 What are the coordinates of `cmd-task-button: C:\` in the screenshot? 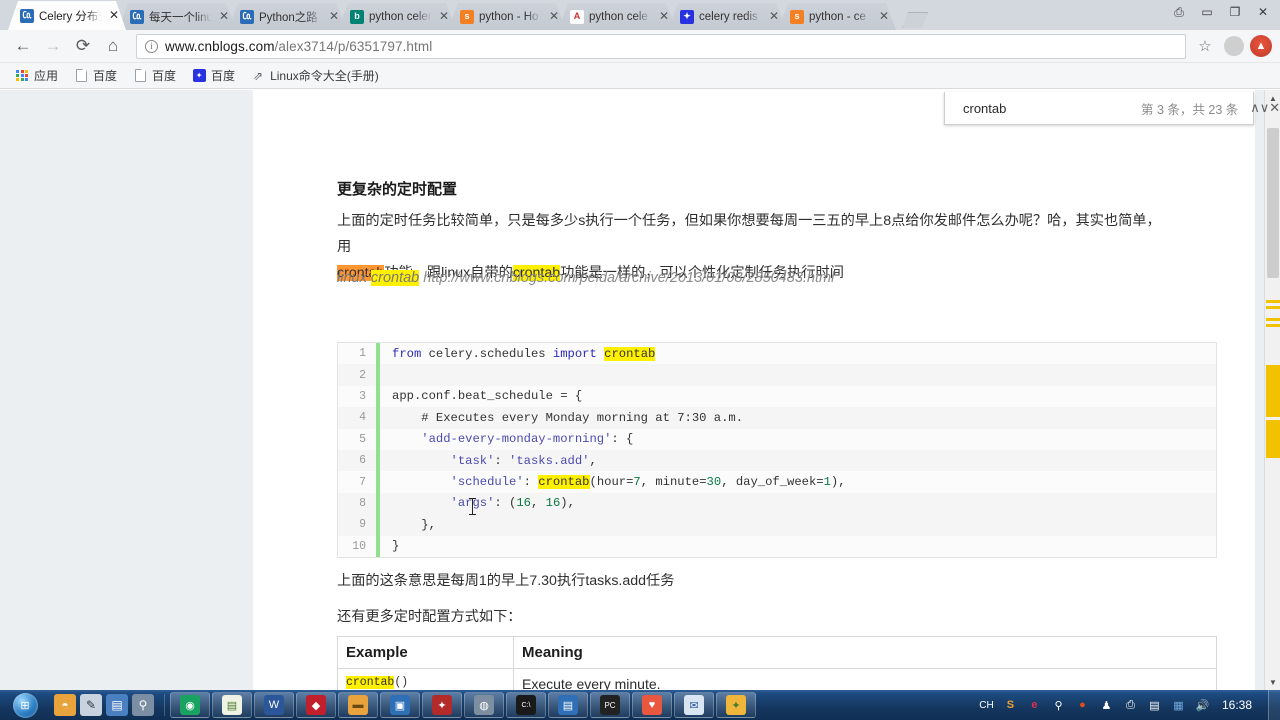 It's located at (526, 705).